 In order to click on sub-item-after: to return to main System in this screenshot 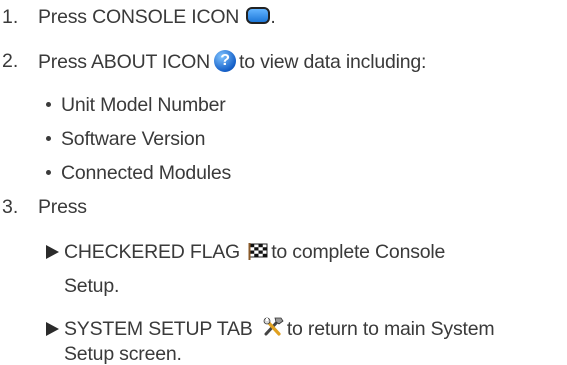, I will do `click(390, 329)`.